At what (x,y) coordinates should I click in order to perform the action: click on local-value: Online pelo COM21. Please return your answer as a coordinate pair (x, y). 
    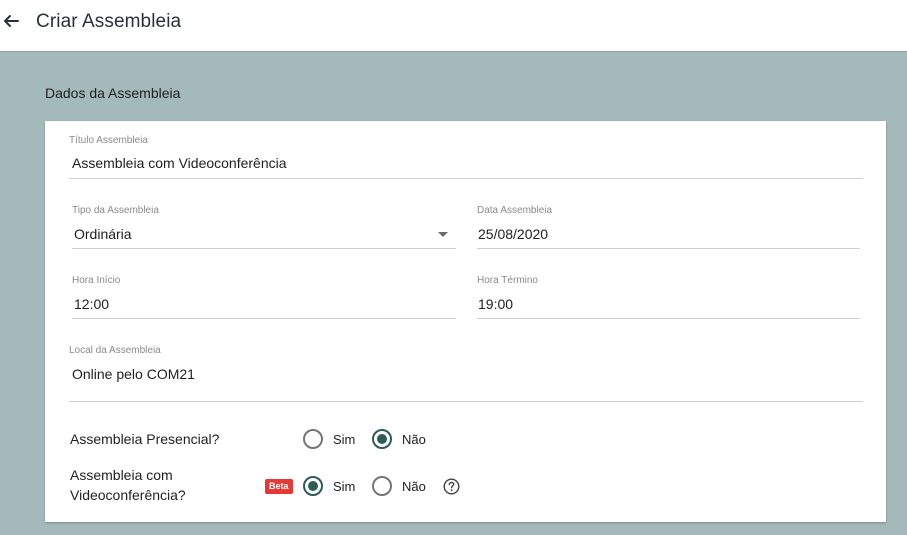
    Looking at the image, I should click on (133, 374).